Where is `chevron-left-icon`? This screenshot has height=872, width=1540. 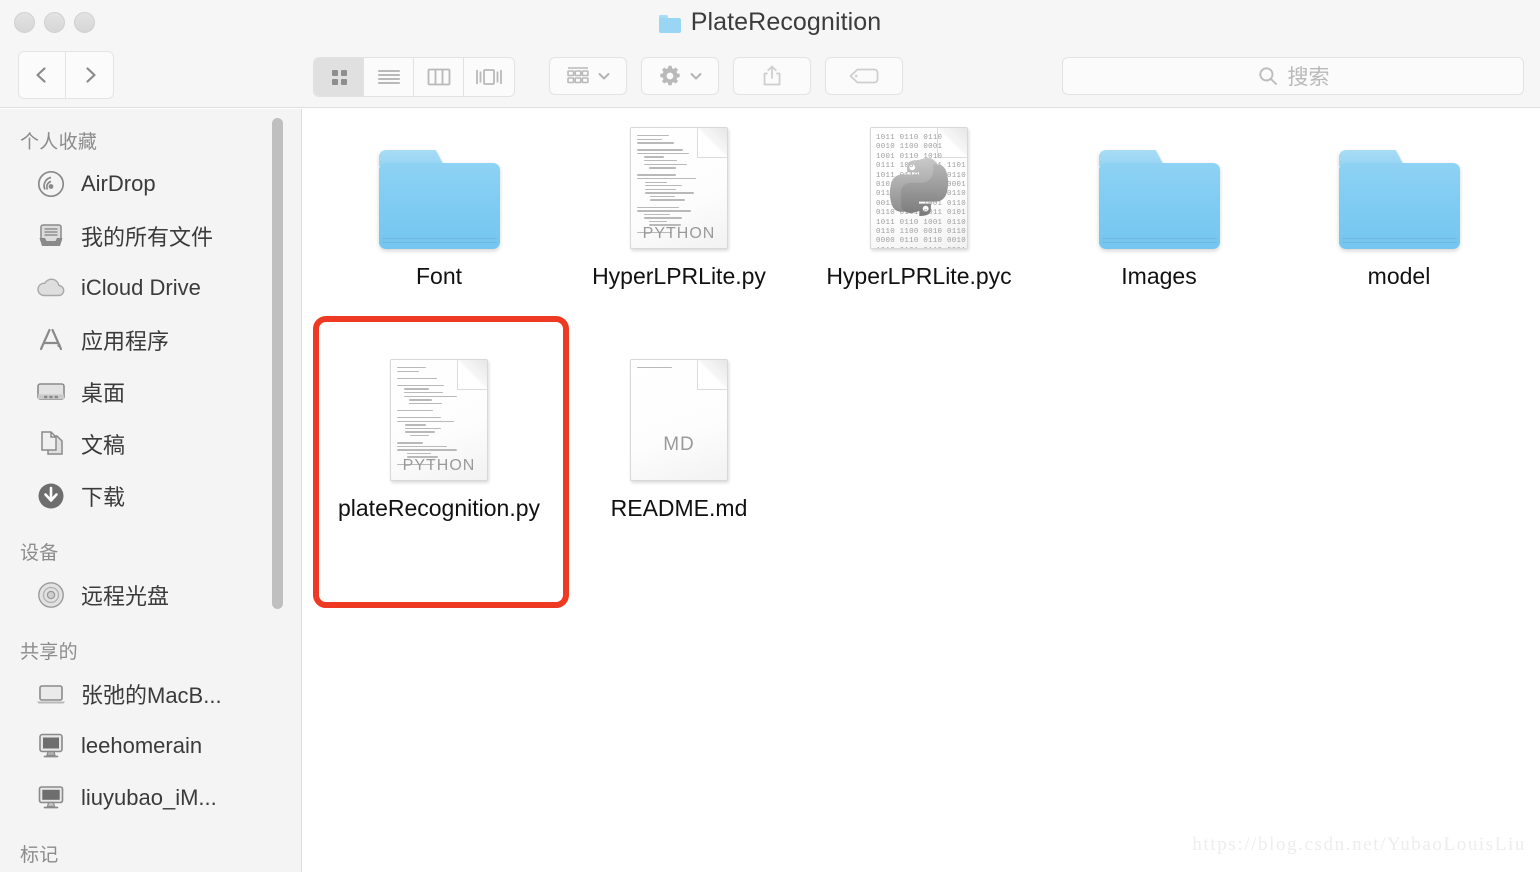 chevron-left-icon is located at coordinates (41, 75).